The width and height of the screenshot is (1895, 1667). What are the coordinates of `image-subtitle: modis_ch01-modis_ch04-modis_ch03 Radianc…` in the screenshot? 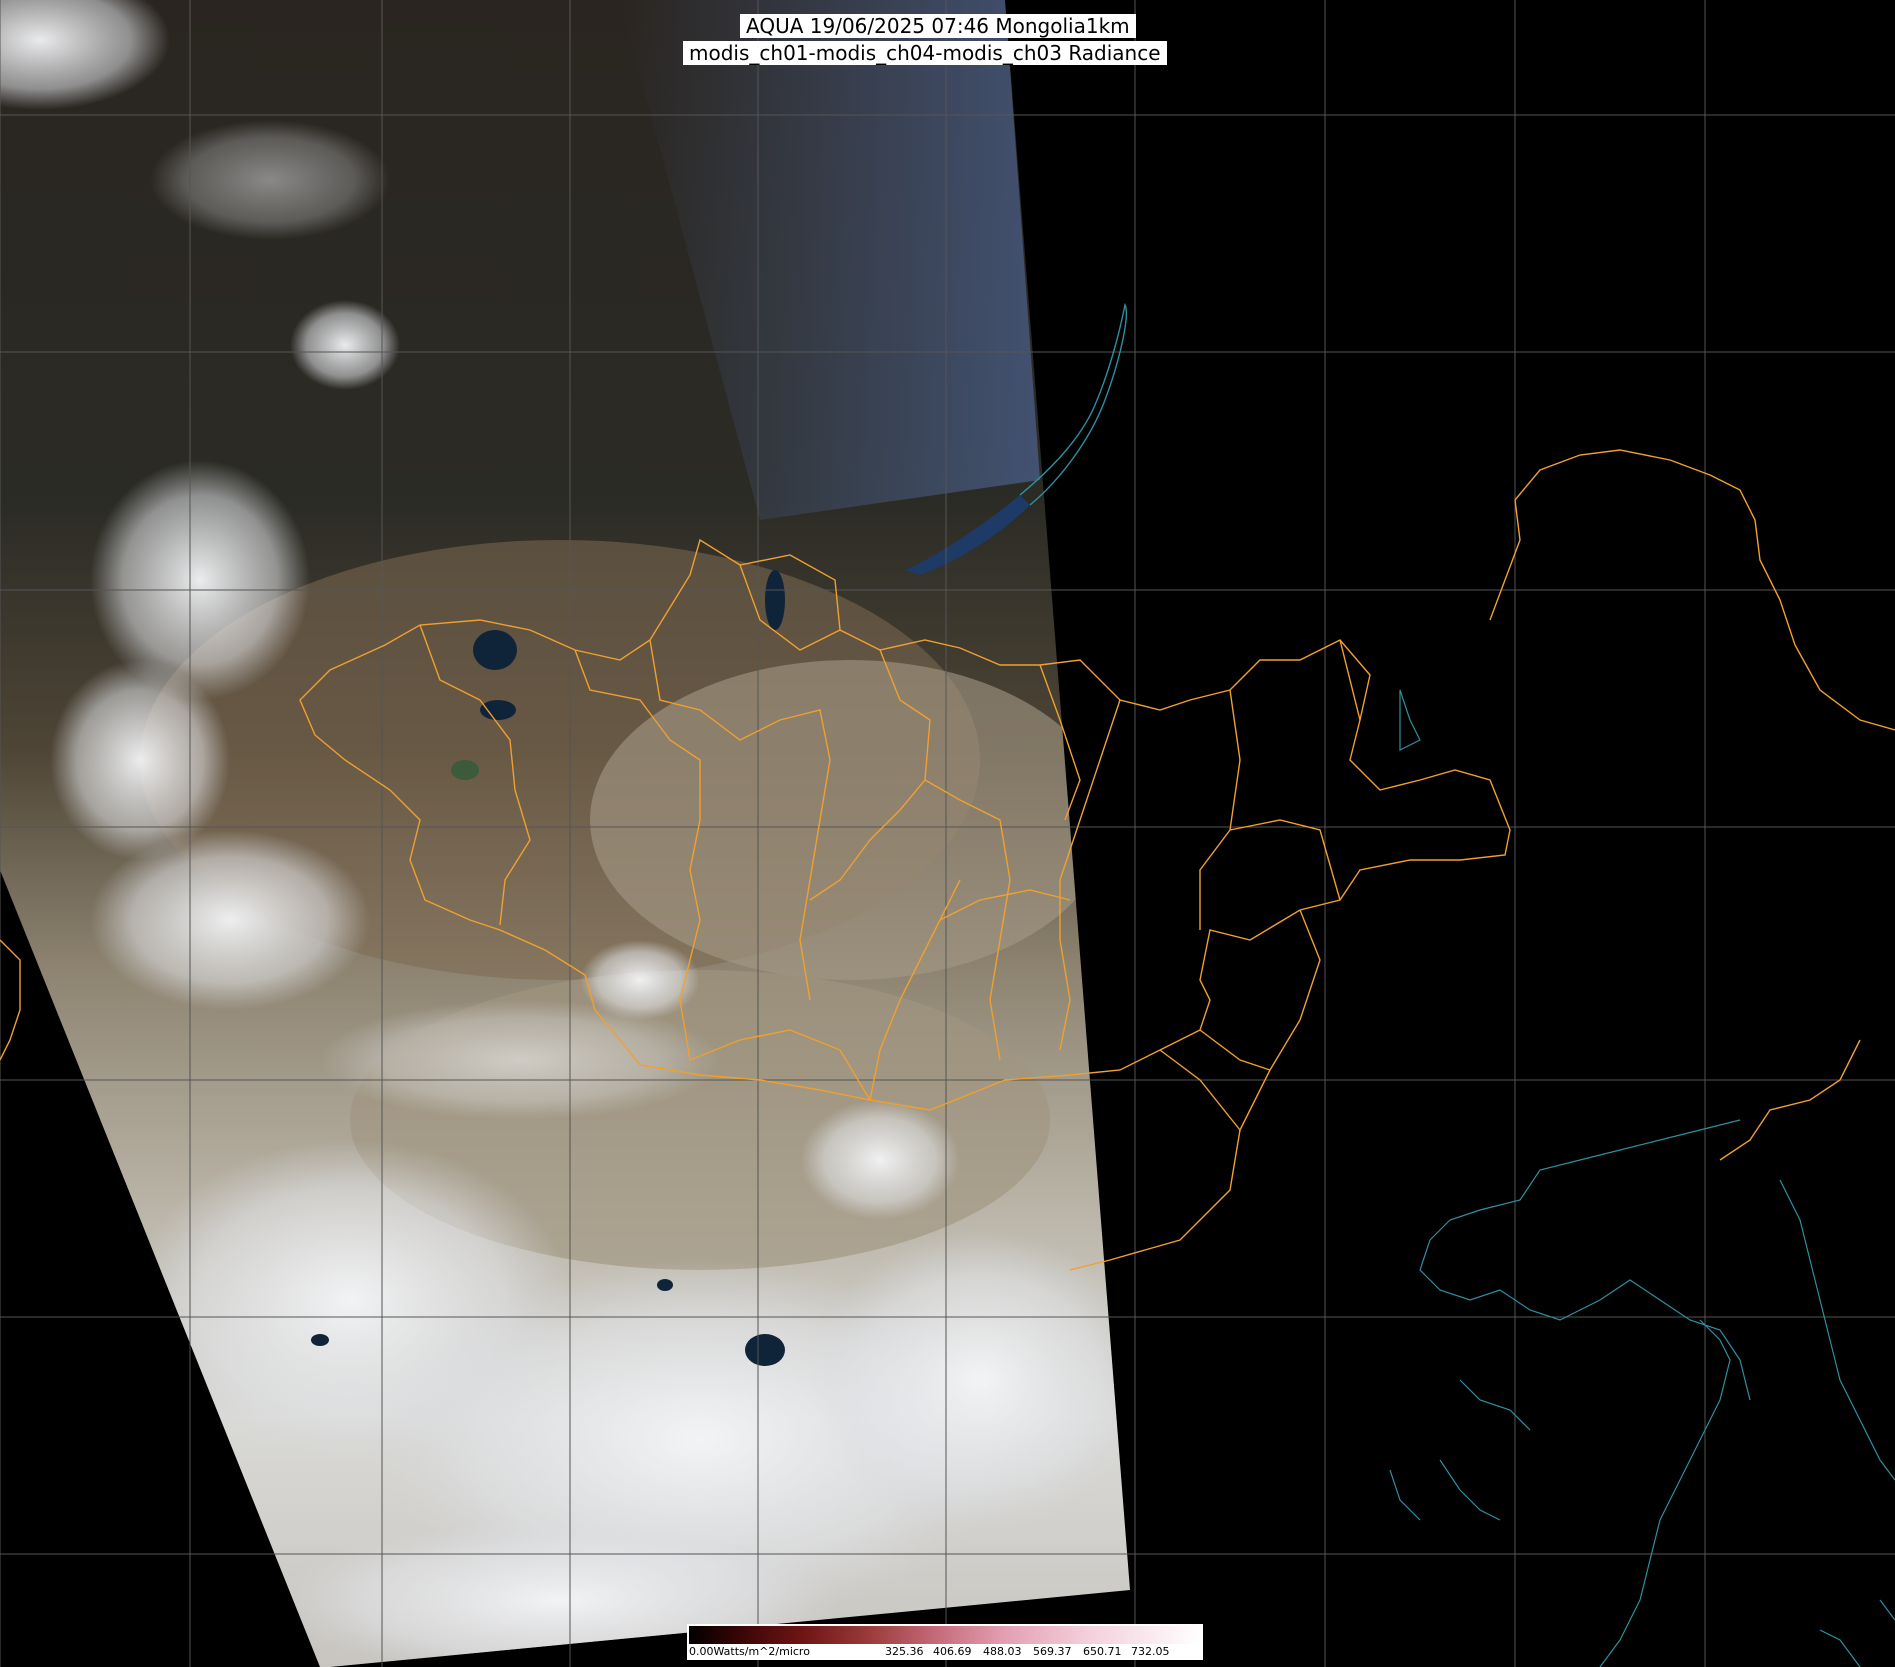 It's located at (925, 53).